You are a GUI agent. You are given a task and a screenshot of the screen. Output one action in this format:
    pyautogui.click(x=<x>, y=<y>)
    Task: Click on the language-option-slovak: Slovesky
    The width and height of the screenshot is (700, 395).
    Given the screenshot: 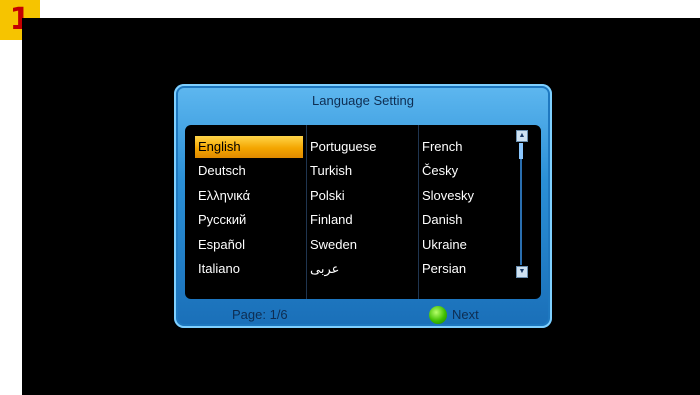 What is the action you would take?
    pyautogui.click(x=473, y=196)
    